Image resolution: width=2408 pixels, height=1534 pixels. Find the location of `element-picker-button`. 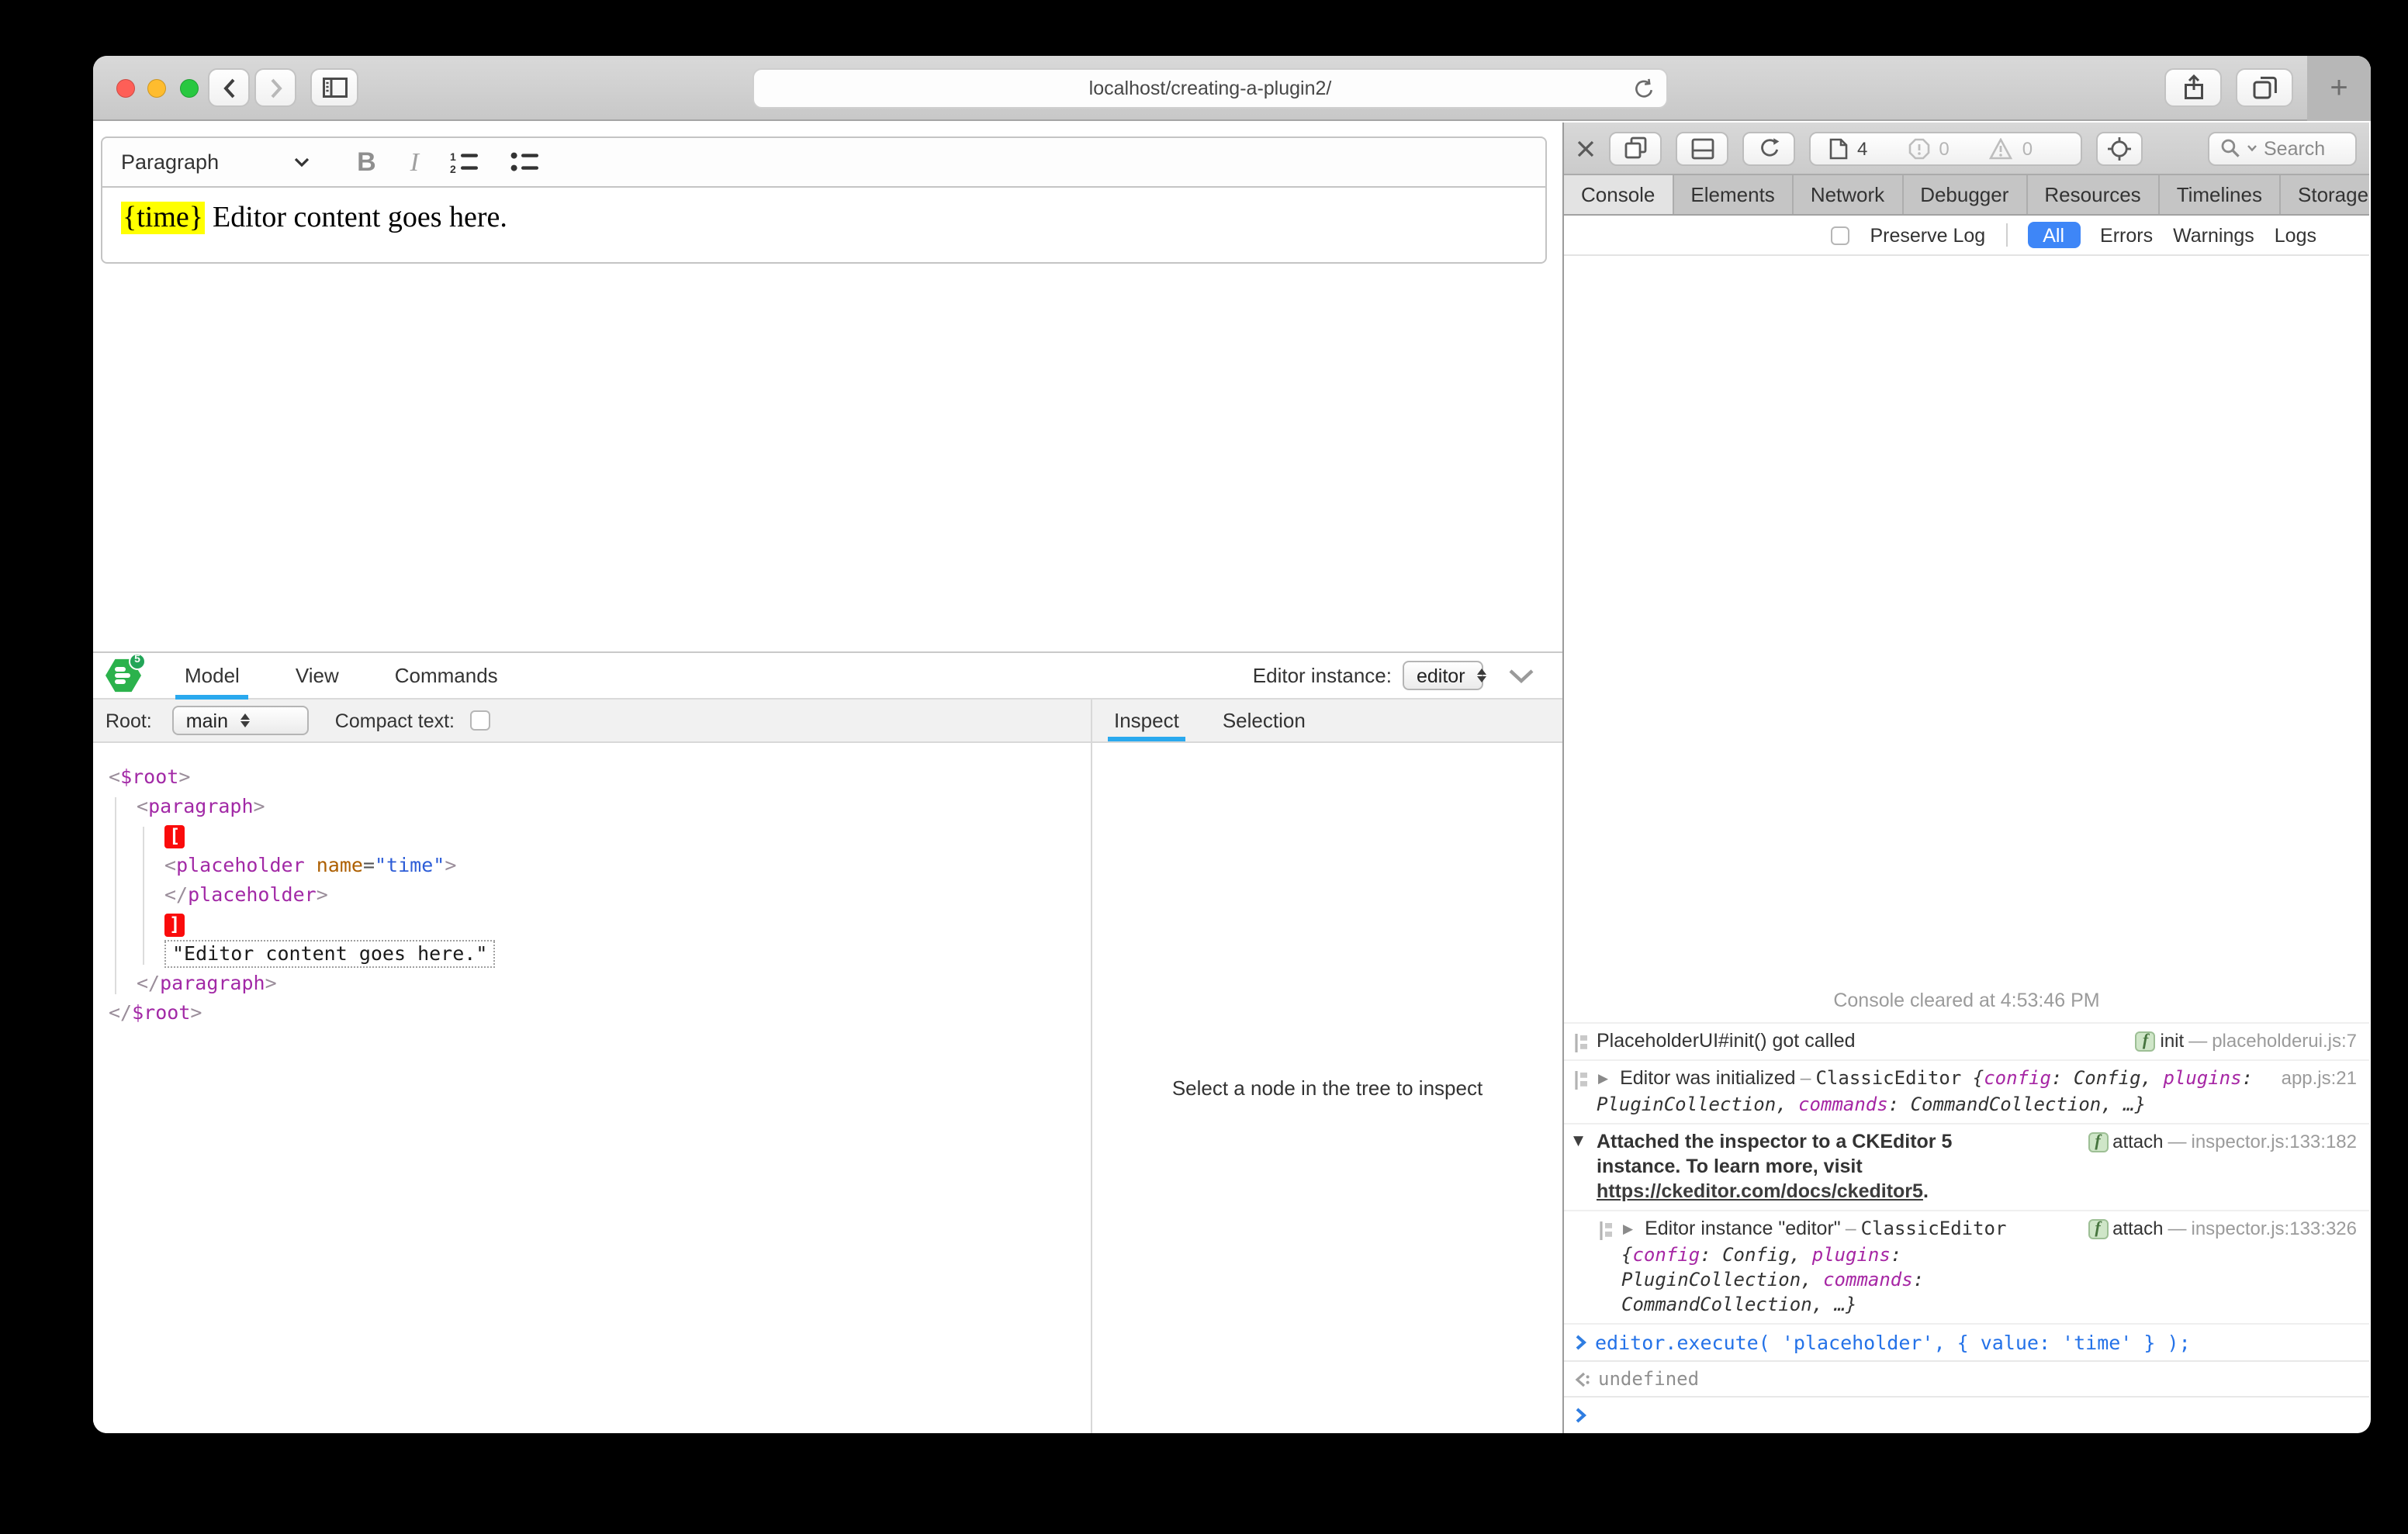

element-picker-button is located at coordinates (2119, 148).